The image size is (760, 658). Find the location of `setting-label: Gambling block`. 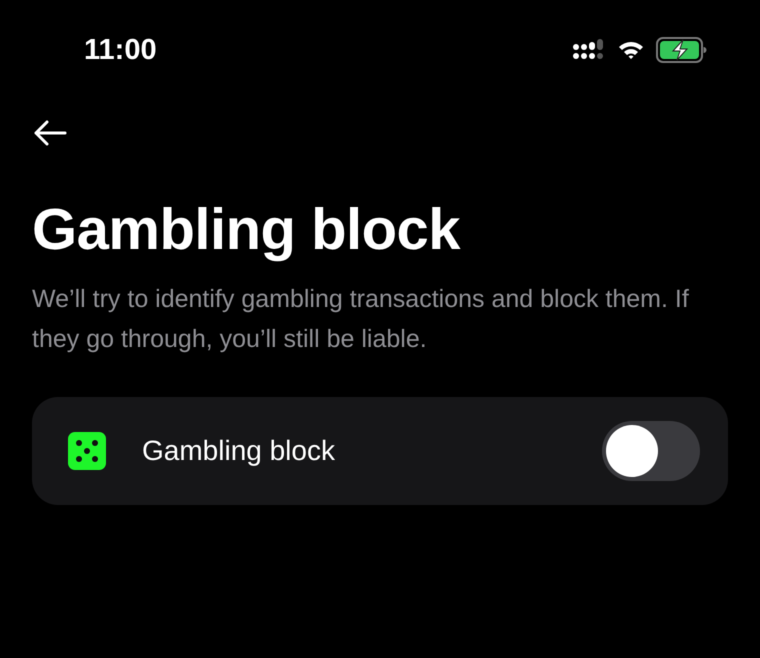

setting-label: Gambling block is located at coordinates (239, 451).